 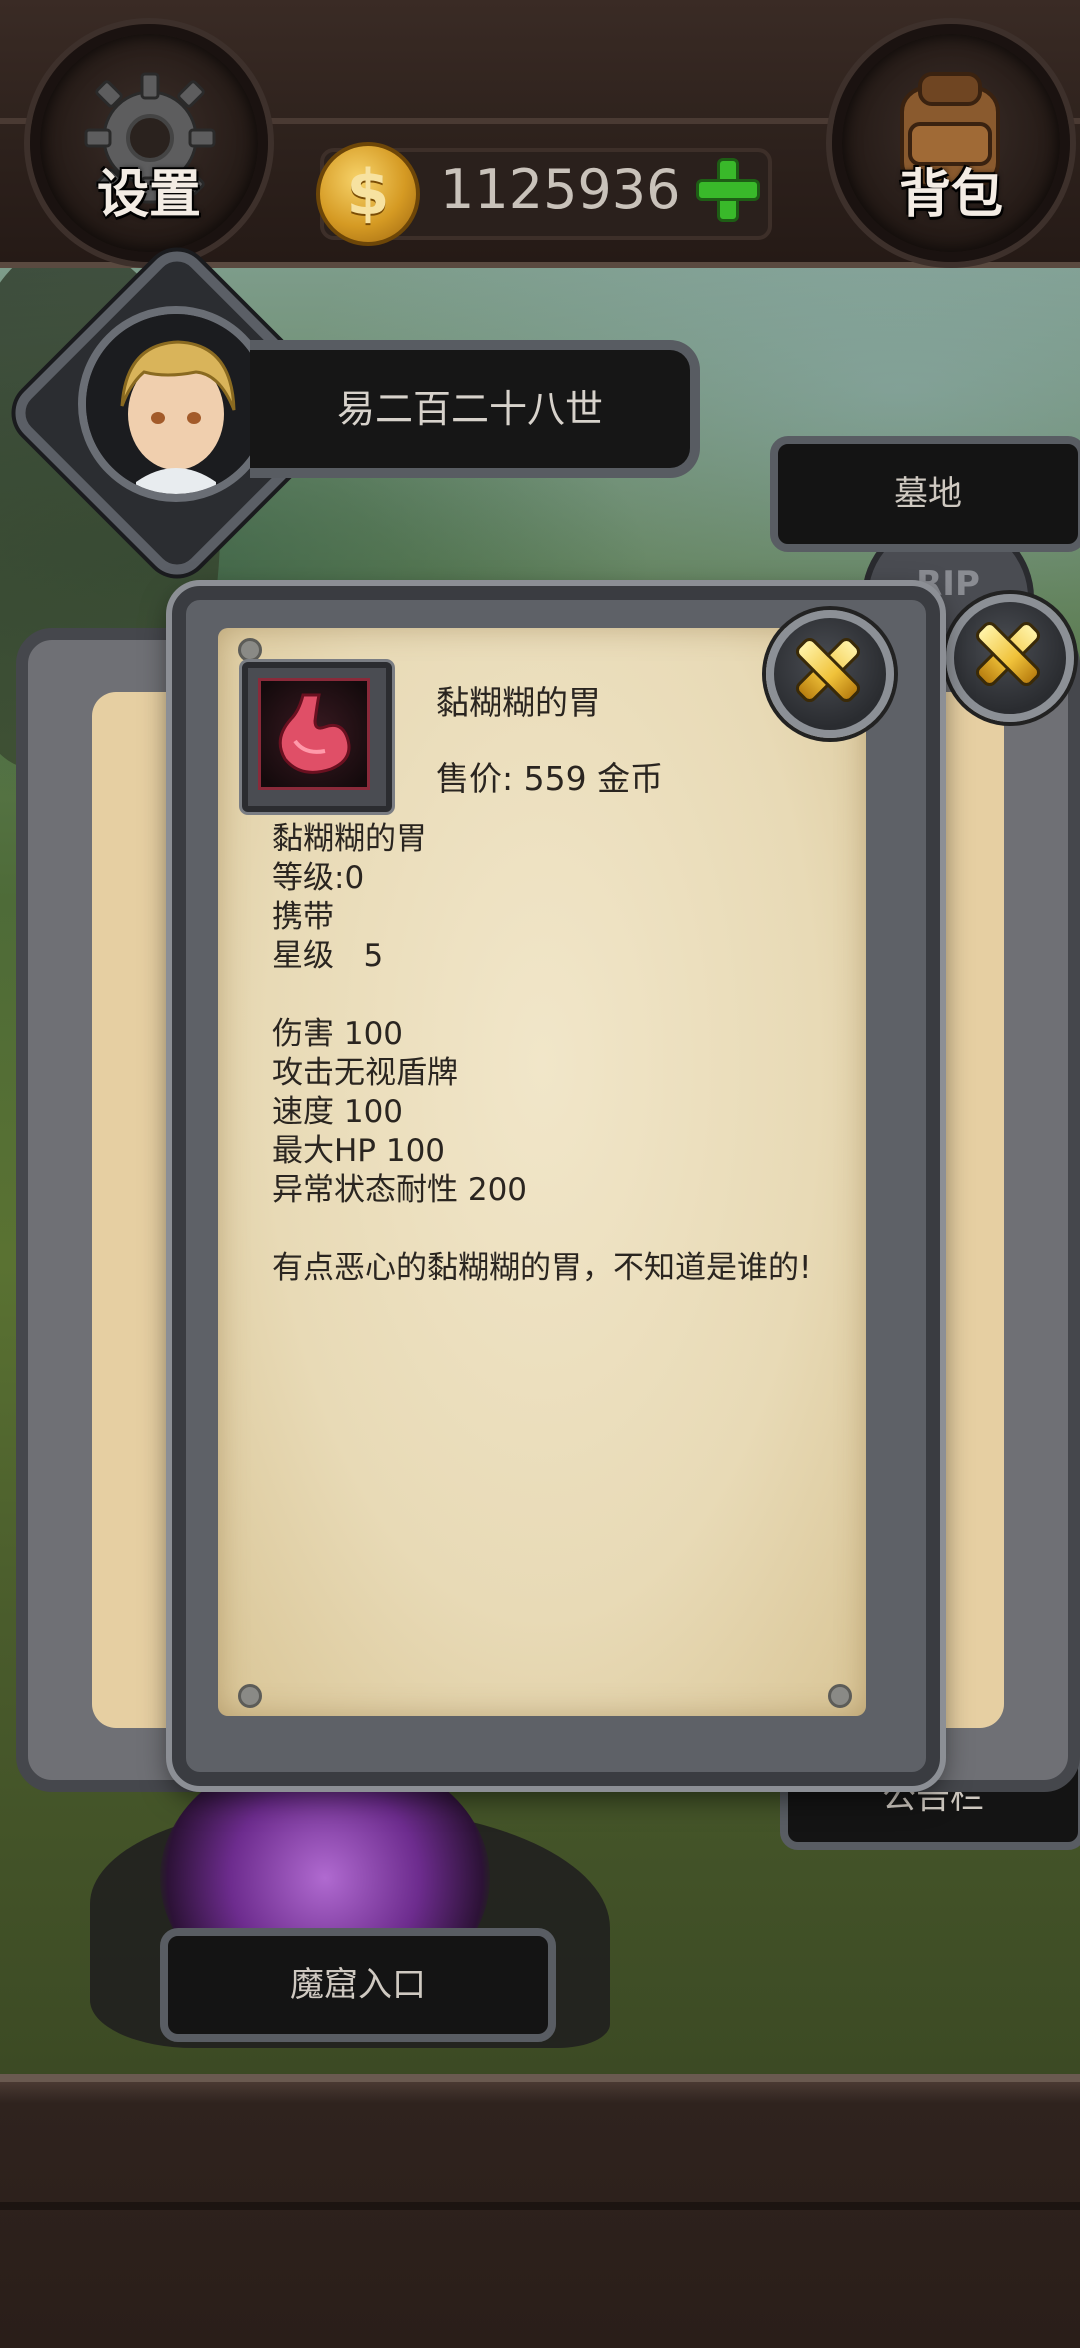 I want to click on graveyard-label: 墓地, so click(x=925, y=494).